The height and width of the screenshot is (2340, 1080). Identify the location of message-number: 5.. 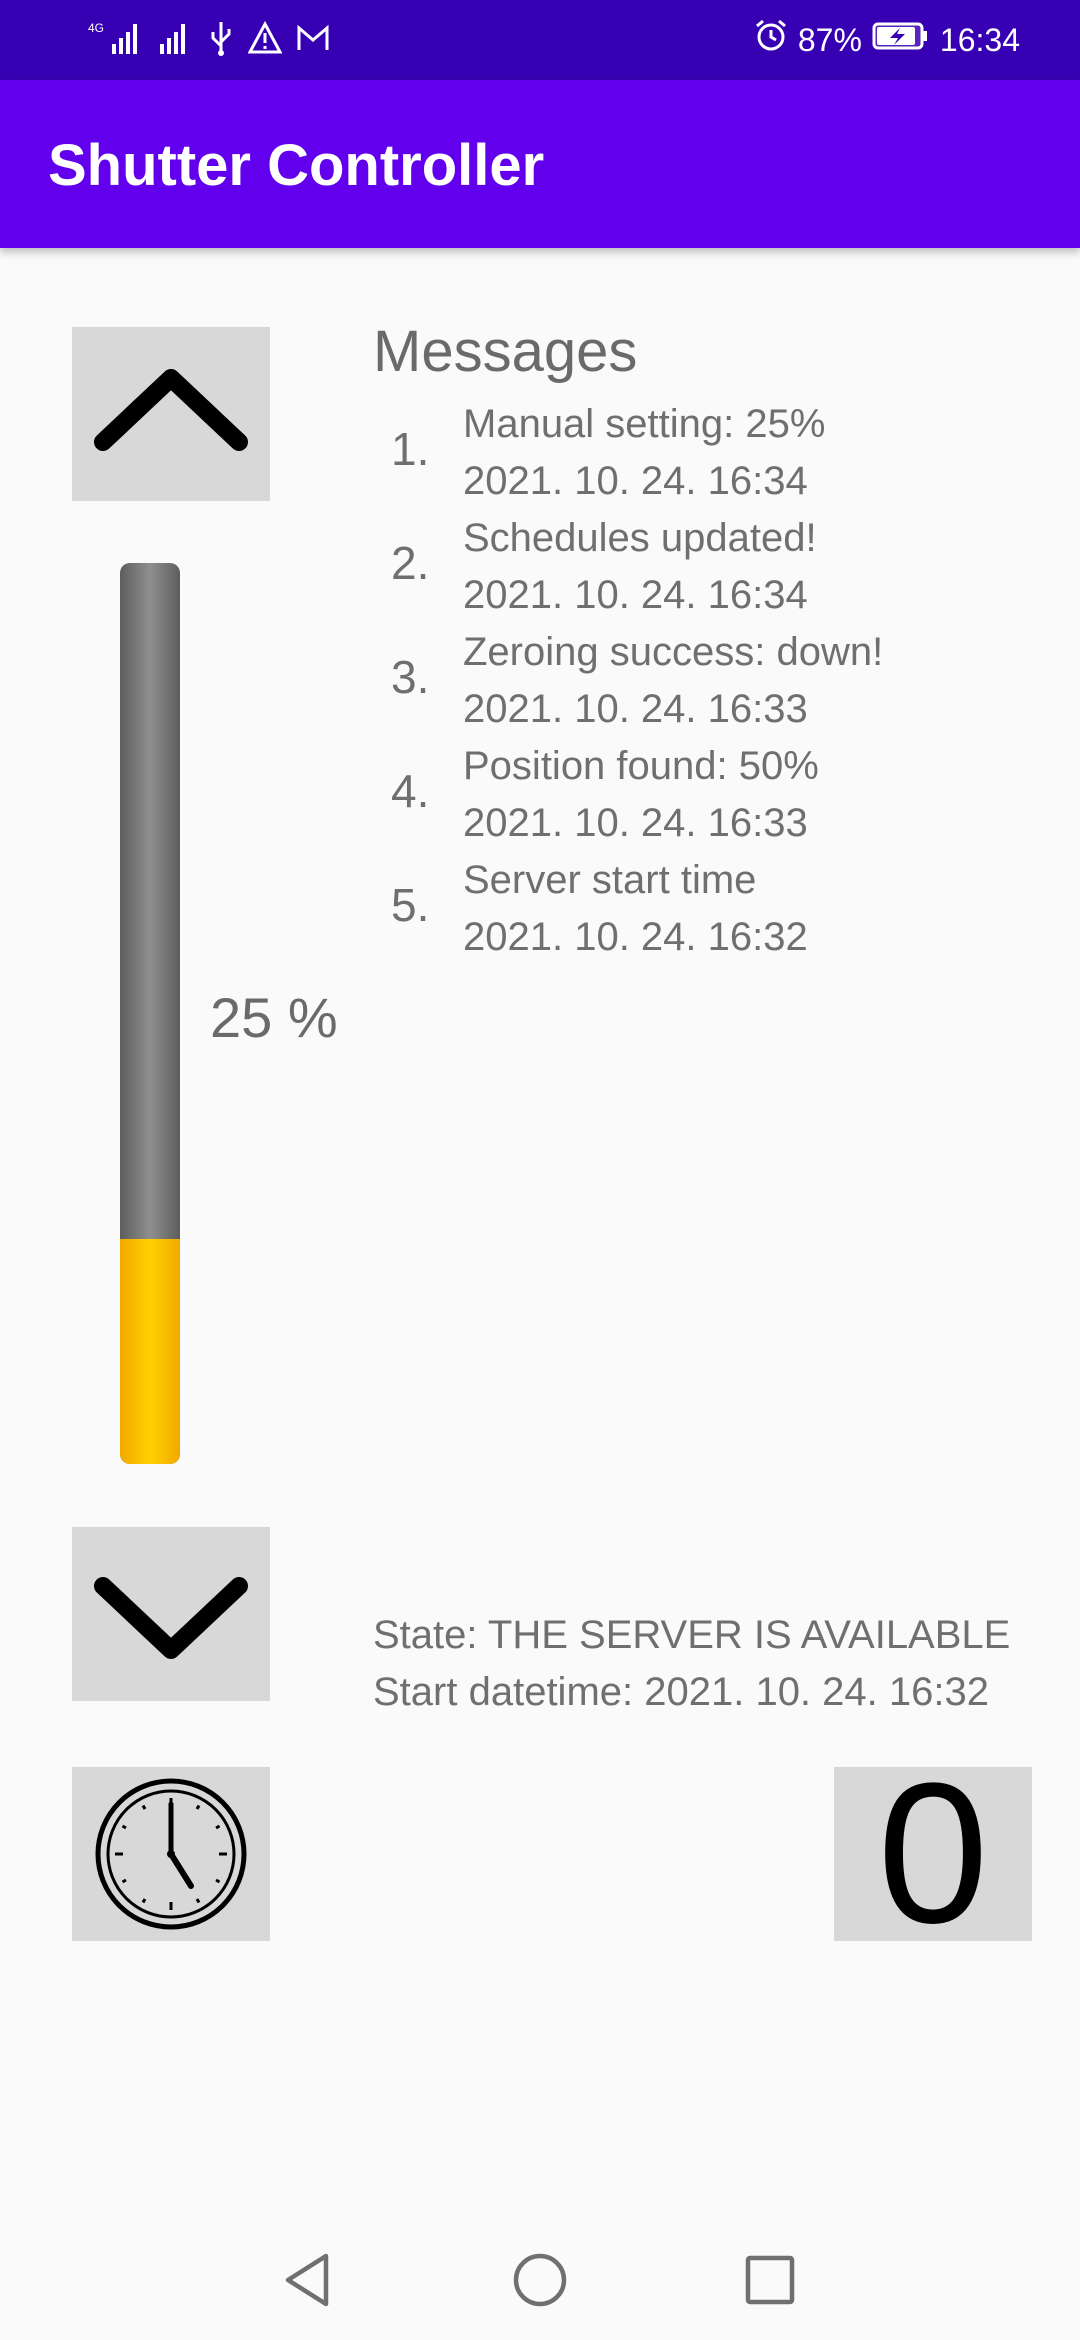
(410, 905).